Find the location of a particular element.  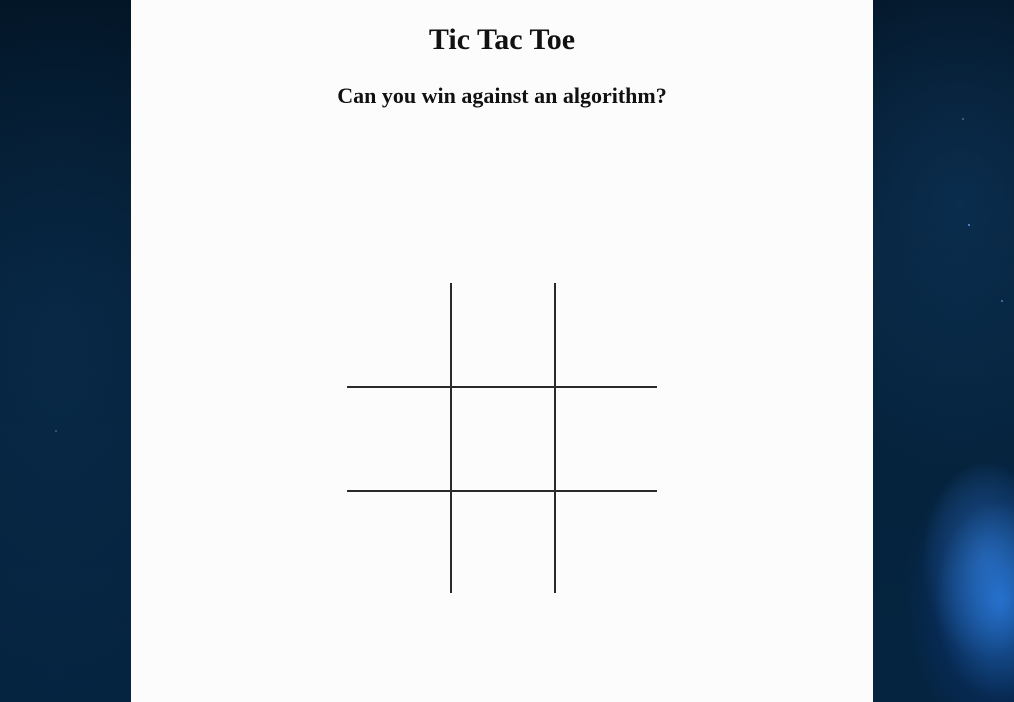

page-title: Tic Tac Toe is located at coordinates (502, 39).